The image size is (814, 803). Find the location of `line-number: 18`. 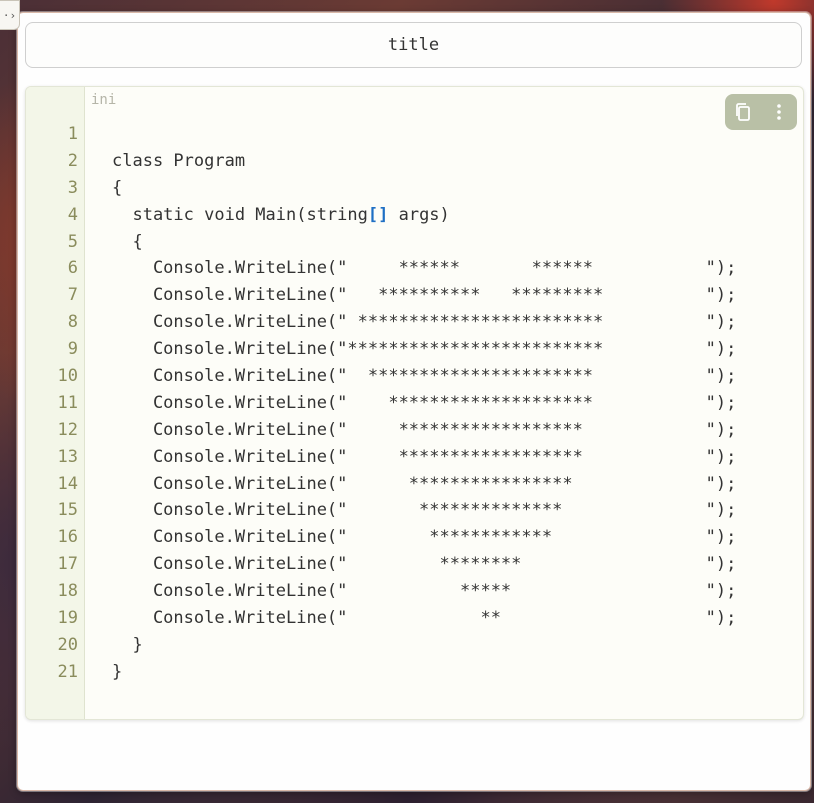

line-number: 18 is located at coordinates (67, 591).